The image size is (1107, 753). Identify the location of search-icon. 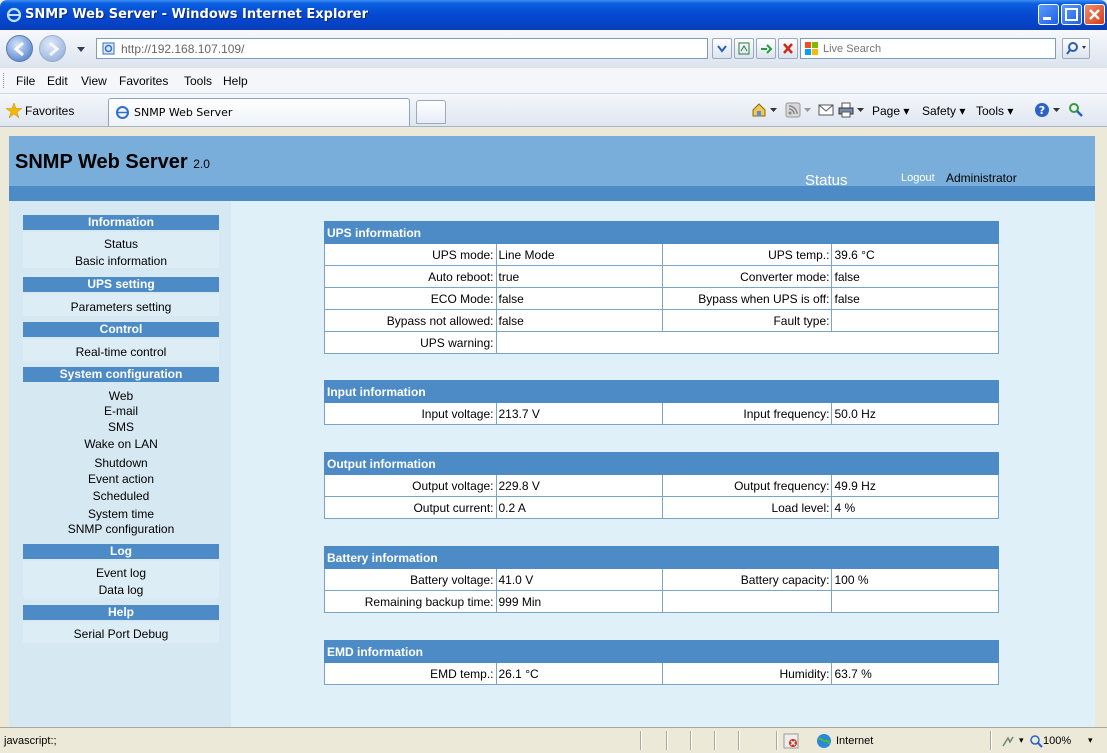
(1076, 48).